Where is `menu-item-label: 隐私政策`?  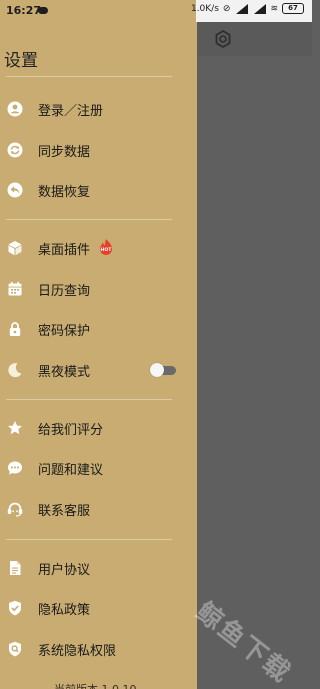 menu-item-label: 隐私政策 is located at coordinates (64, 610).